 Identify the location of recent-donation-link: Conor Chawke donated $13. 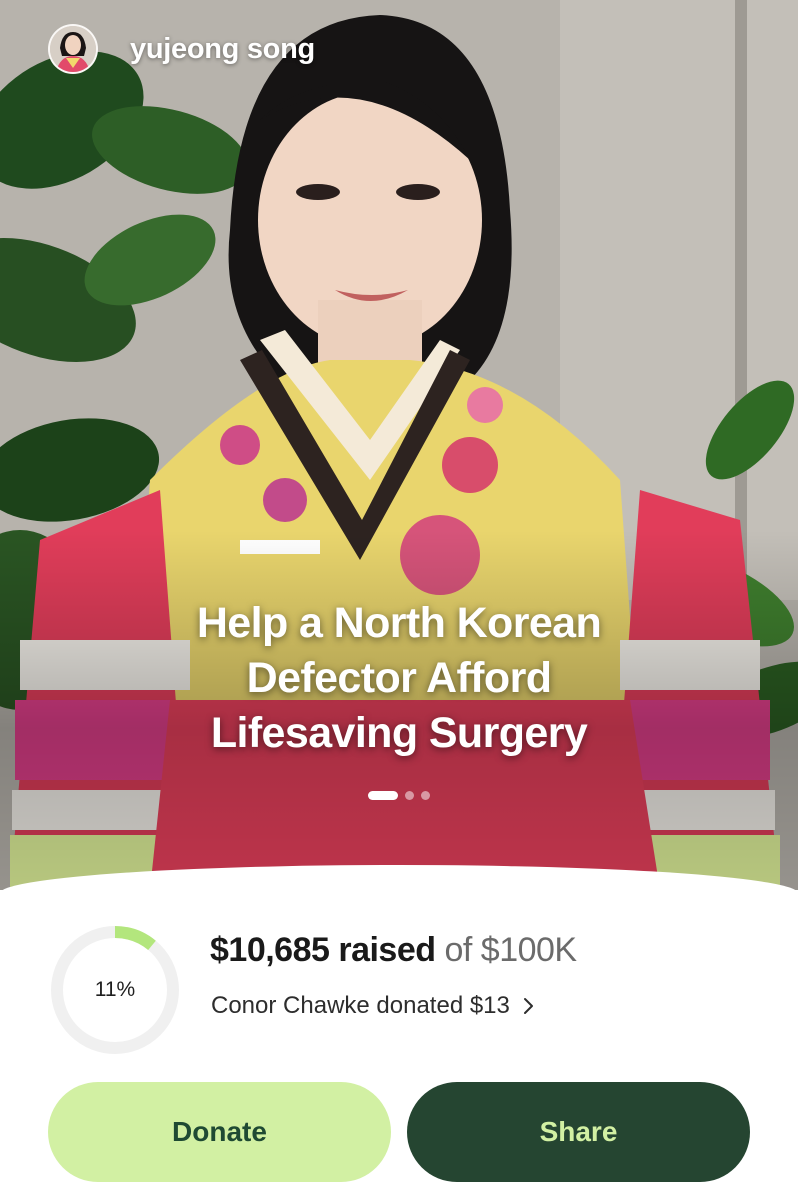
(373, 1006).